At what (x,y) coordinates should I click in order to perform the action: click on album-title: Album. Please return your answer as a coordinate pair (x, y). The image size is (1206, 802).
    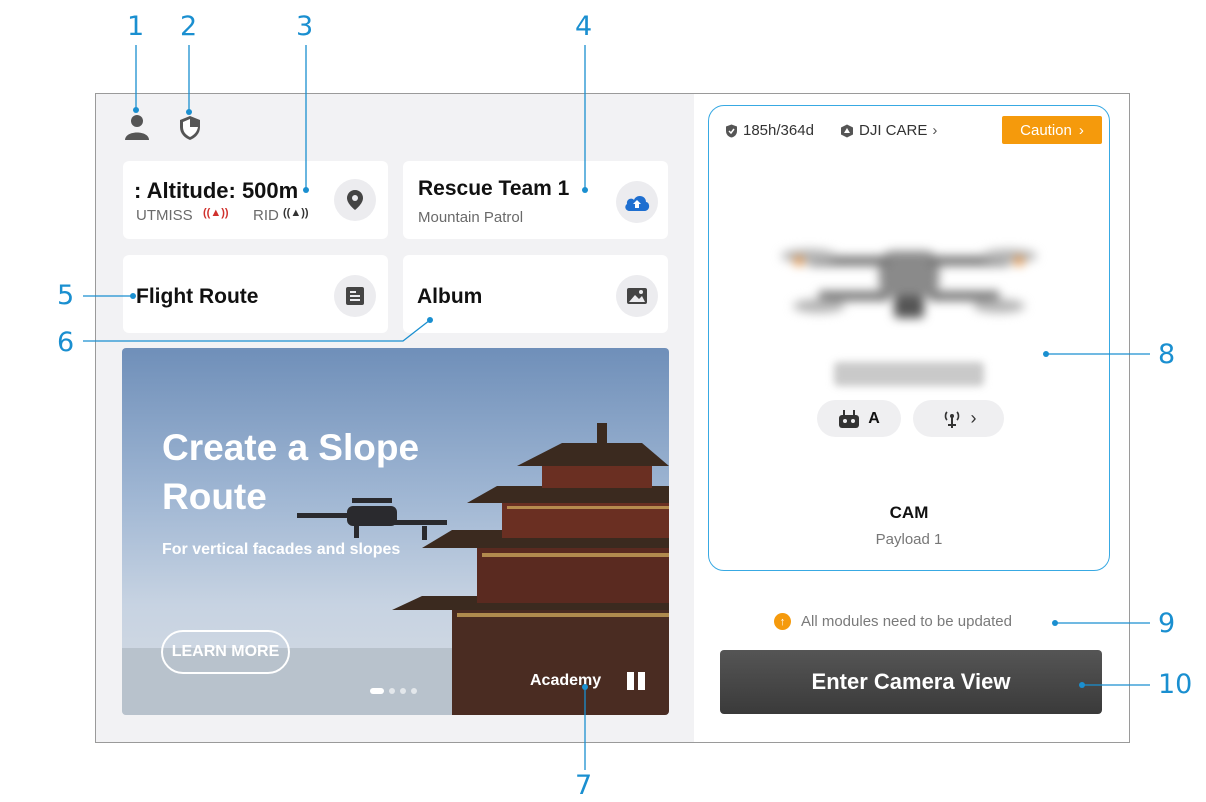
    Looking at the image, I should click on (450, 296).